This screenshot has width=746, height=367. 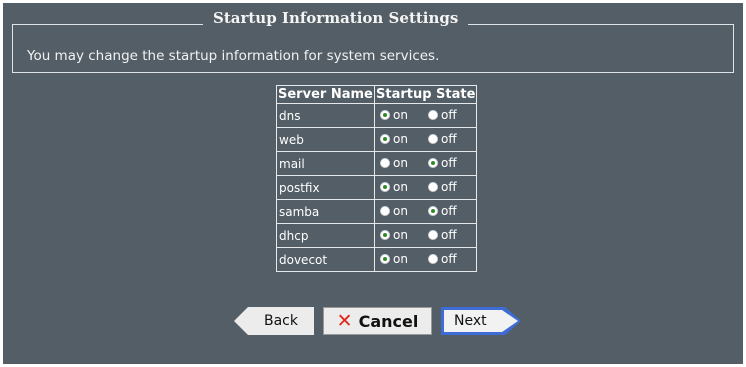 I want to click on state-cell-dovecot: on off, so click(x=425, y=259).